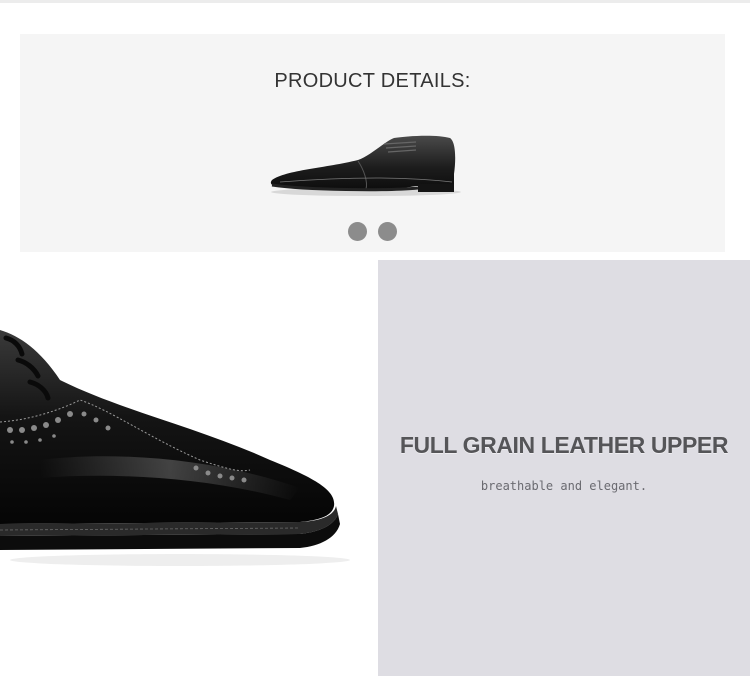 This screenshot has width=750, height=676. What do you see at coordinates (365, 165) in the screenshot?
I see `product-shoe-image` at bounding box center [365, 165].